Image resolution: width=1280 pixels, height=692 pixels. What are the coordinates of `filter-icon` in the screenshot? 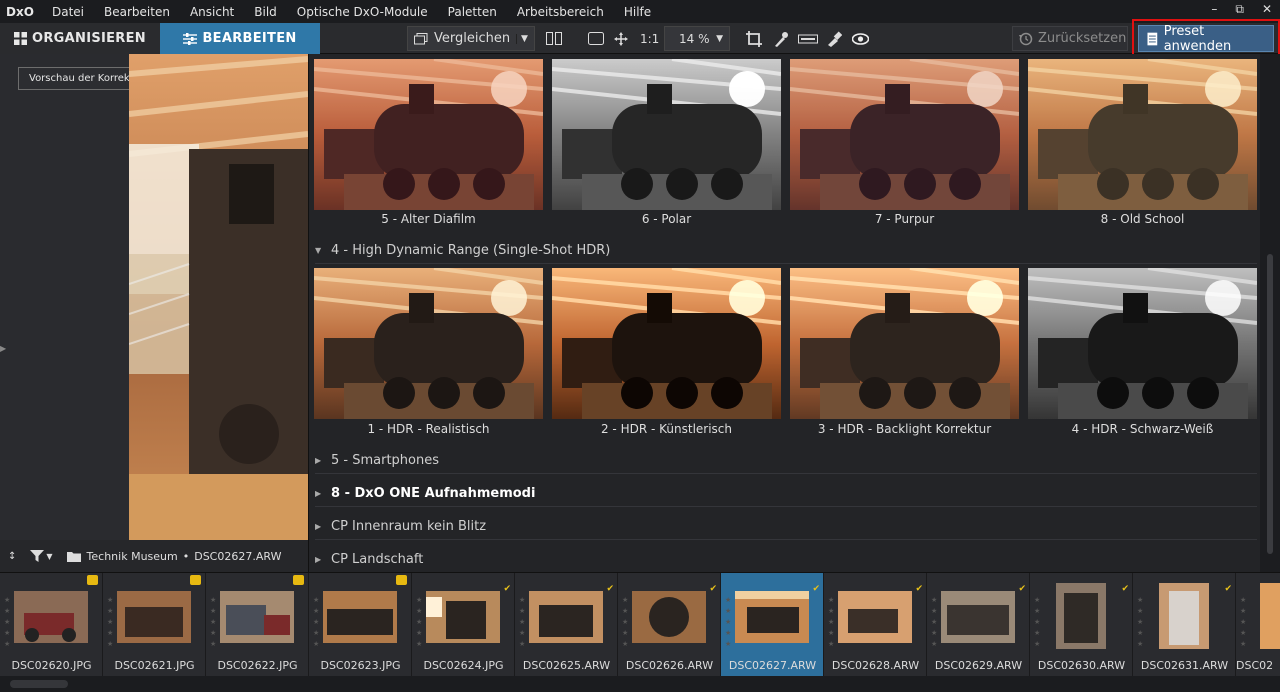 It's located at (37, 556).